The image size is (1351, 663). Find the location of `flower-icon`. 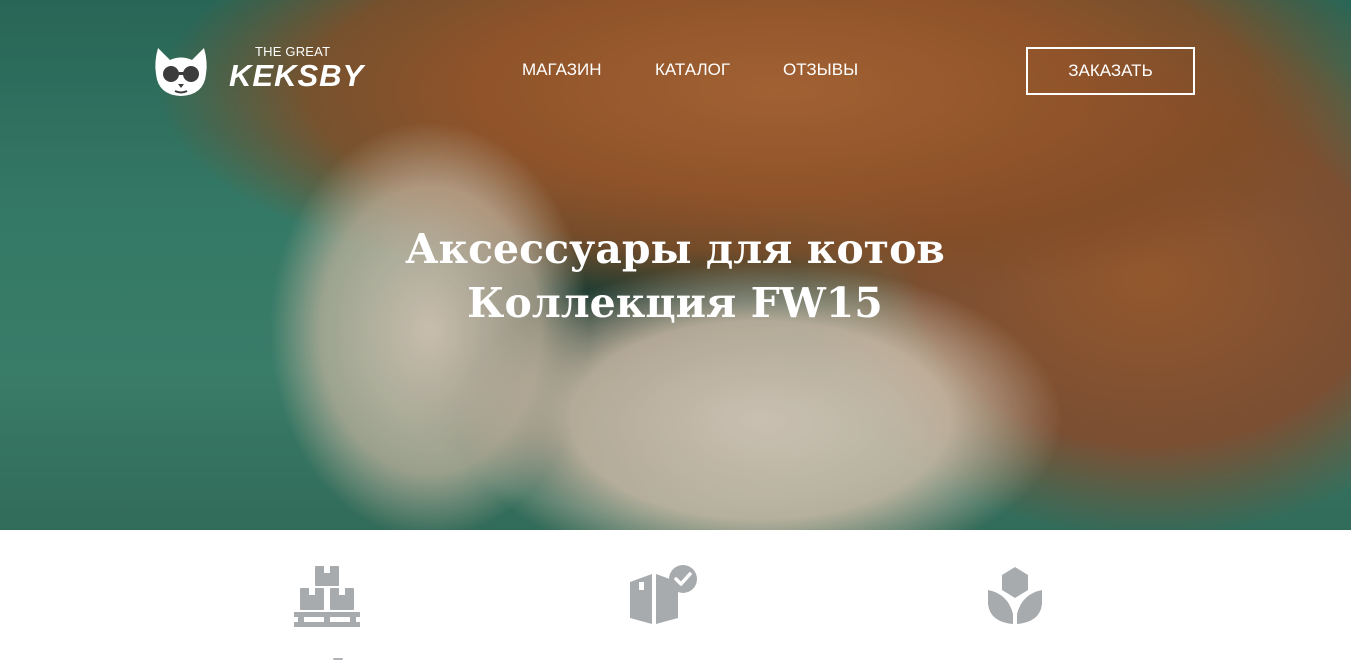

flower-icon is located at coordinates (1015, 595).